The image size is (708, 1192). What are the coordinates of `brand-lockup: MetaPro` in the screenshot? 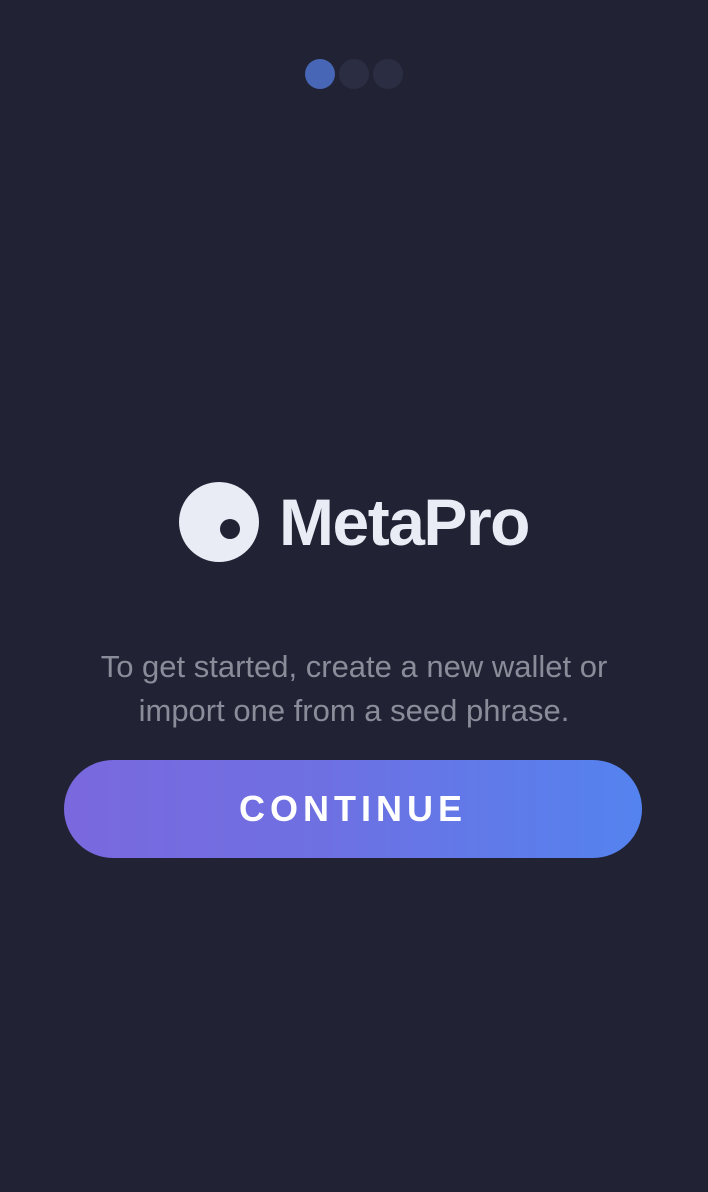 It's located at (354, 522).